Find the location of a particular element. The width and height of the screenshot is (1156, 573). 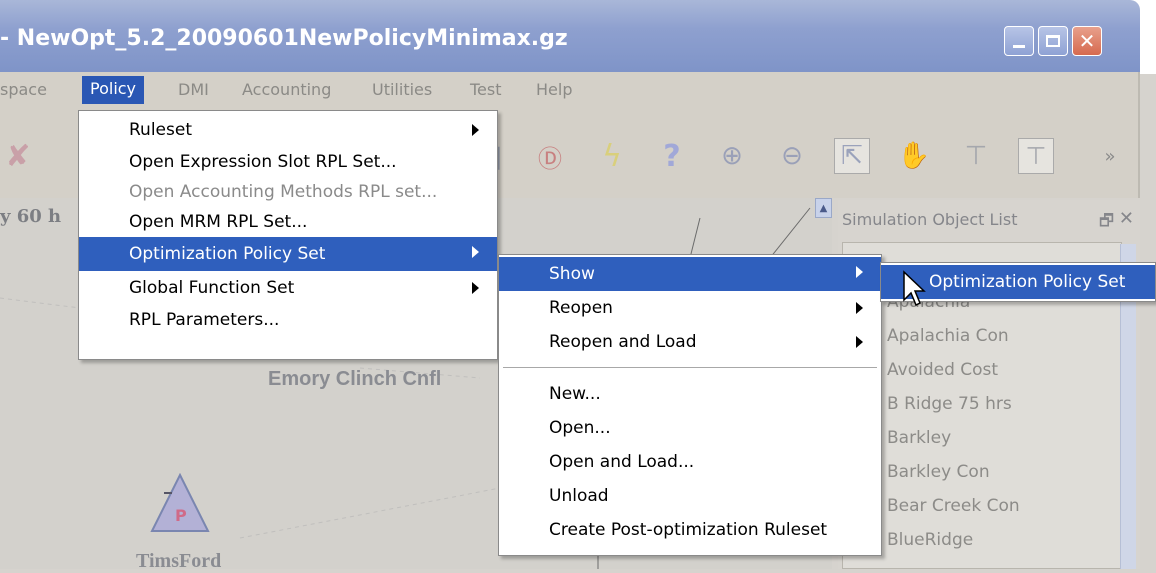

node-letter: P is located at coordinates (181, 515).